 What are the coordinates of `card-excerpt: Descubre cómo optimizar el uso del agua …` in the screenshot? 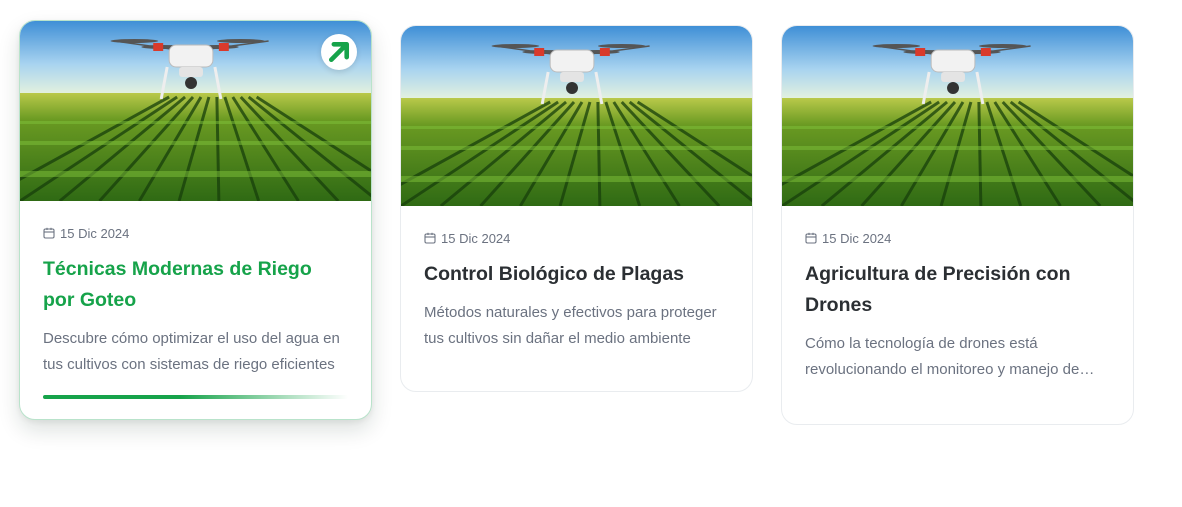 It's located at (191, 351).